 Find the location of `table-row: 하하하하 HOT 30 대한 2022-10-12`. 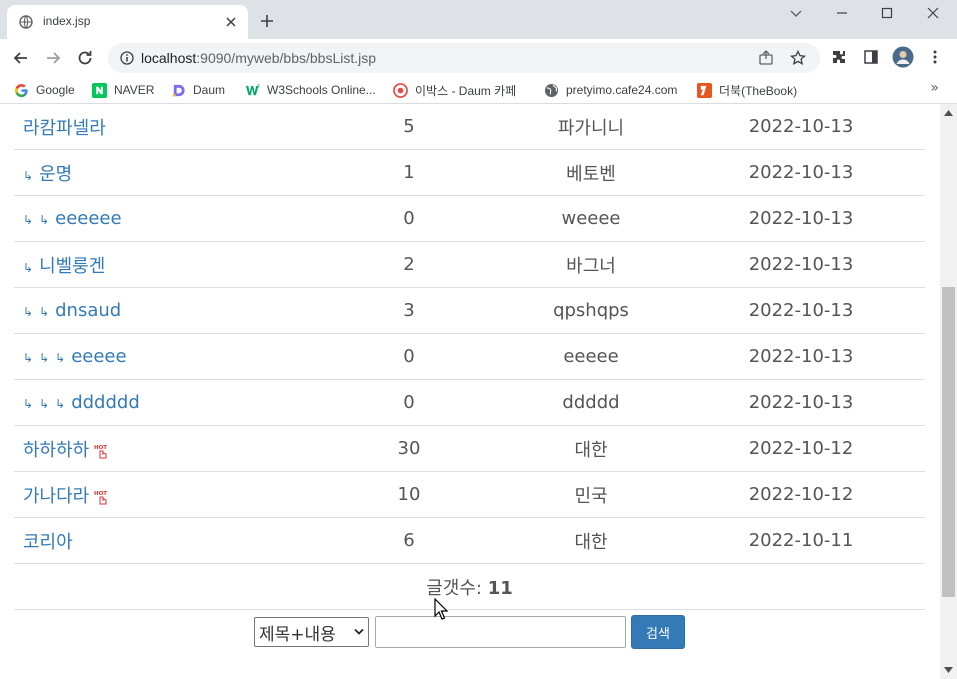

table-row: 하하하하 HOT 30 대한 2022-10-12 is located at coordinates (469, 448).